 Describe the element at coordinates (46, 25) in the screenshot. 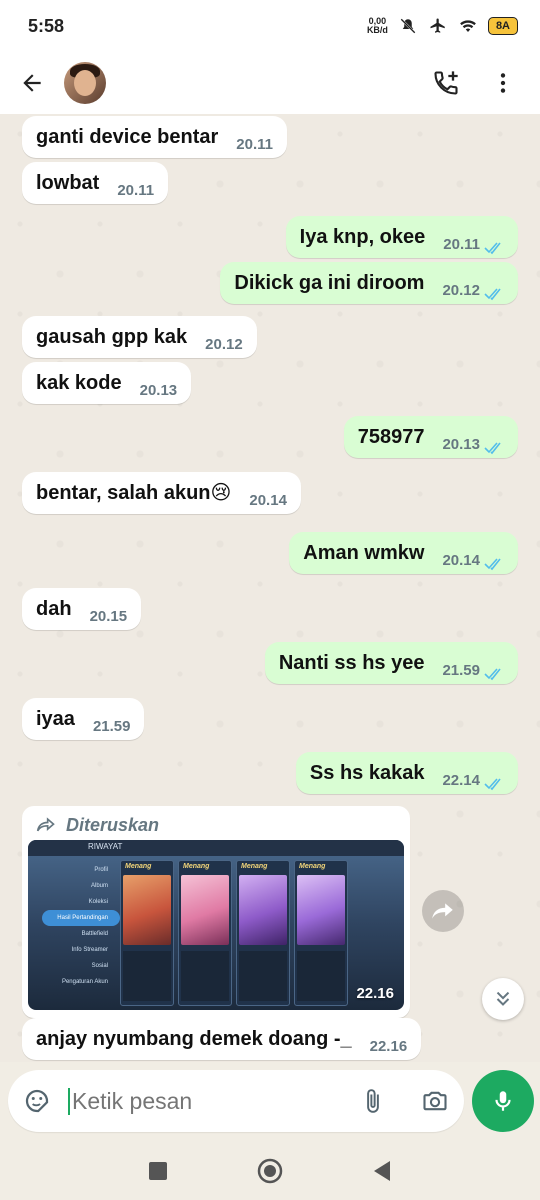

I see `status-time: 5:58` at that location.